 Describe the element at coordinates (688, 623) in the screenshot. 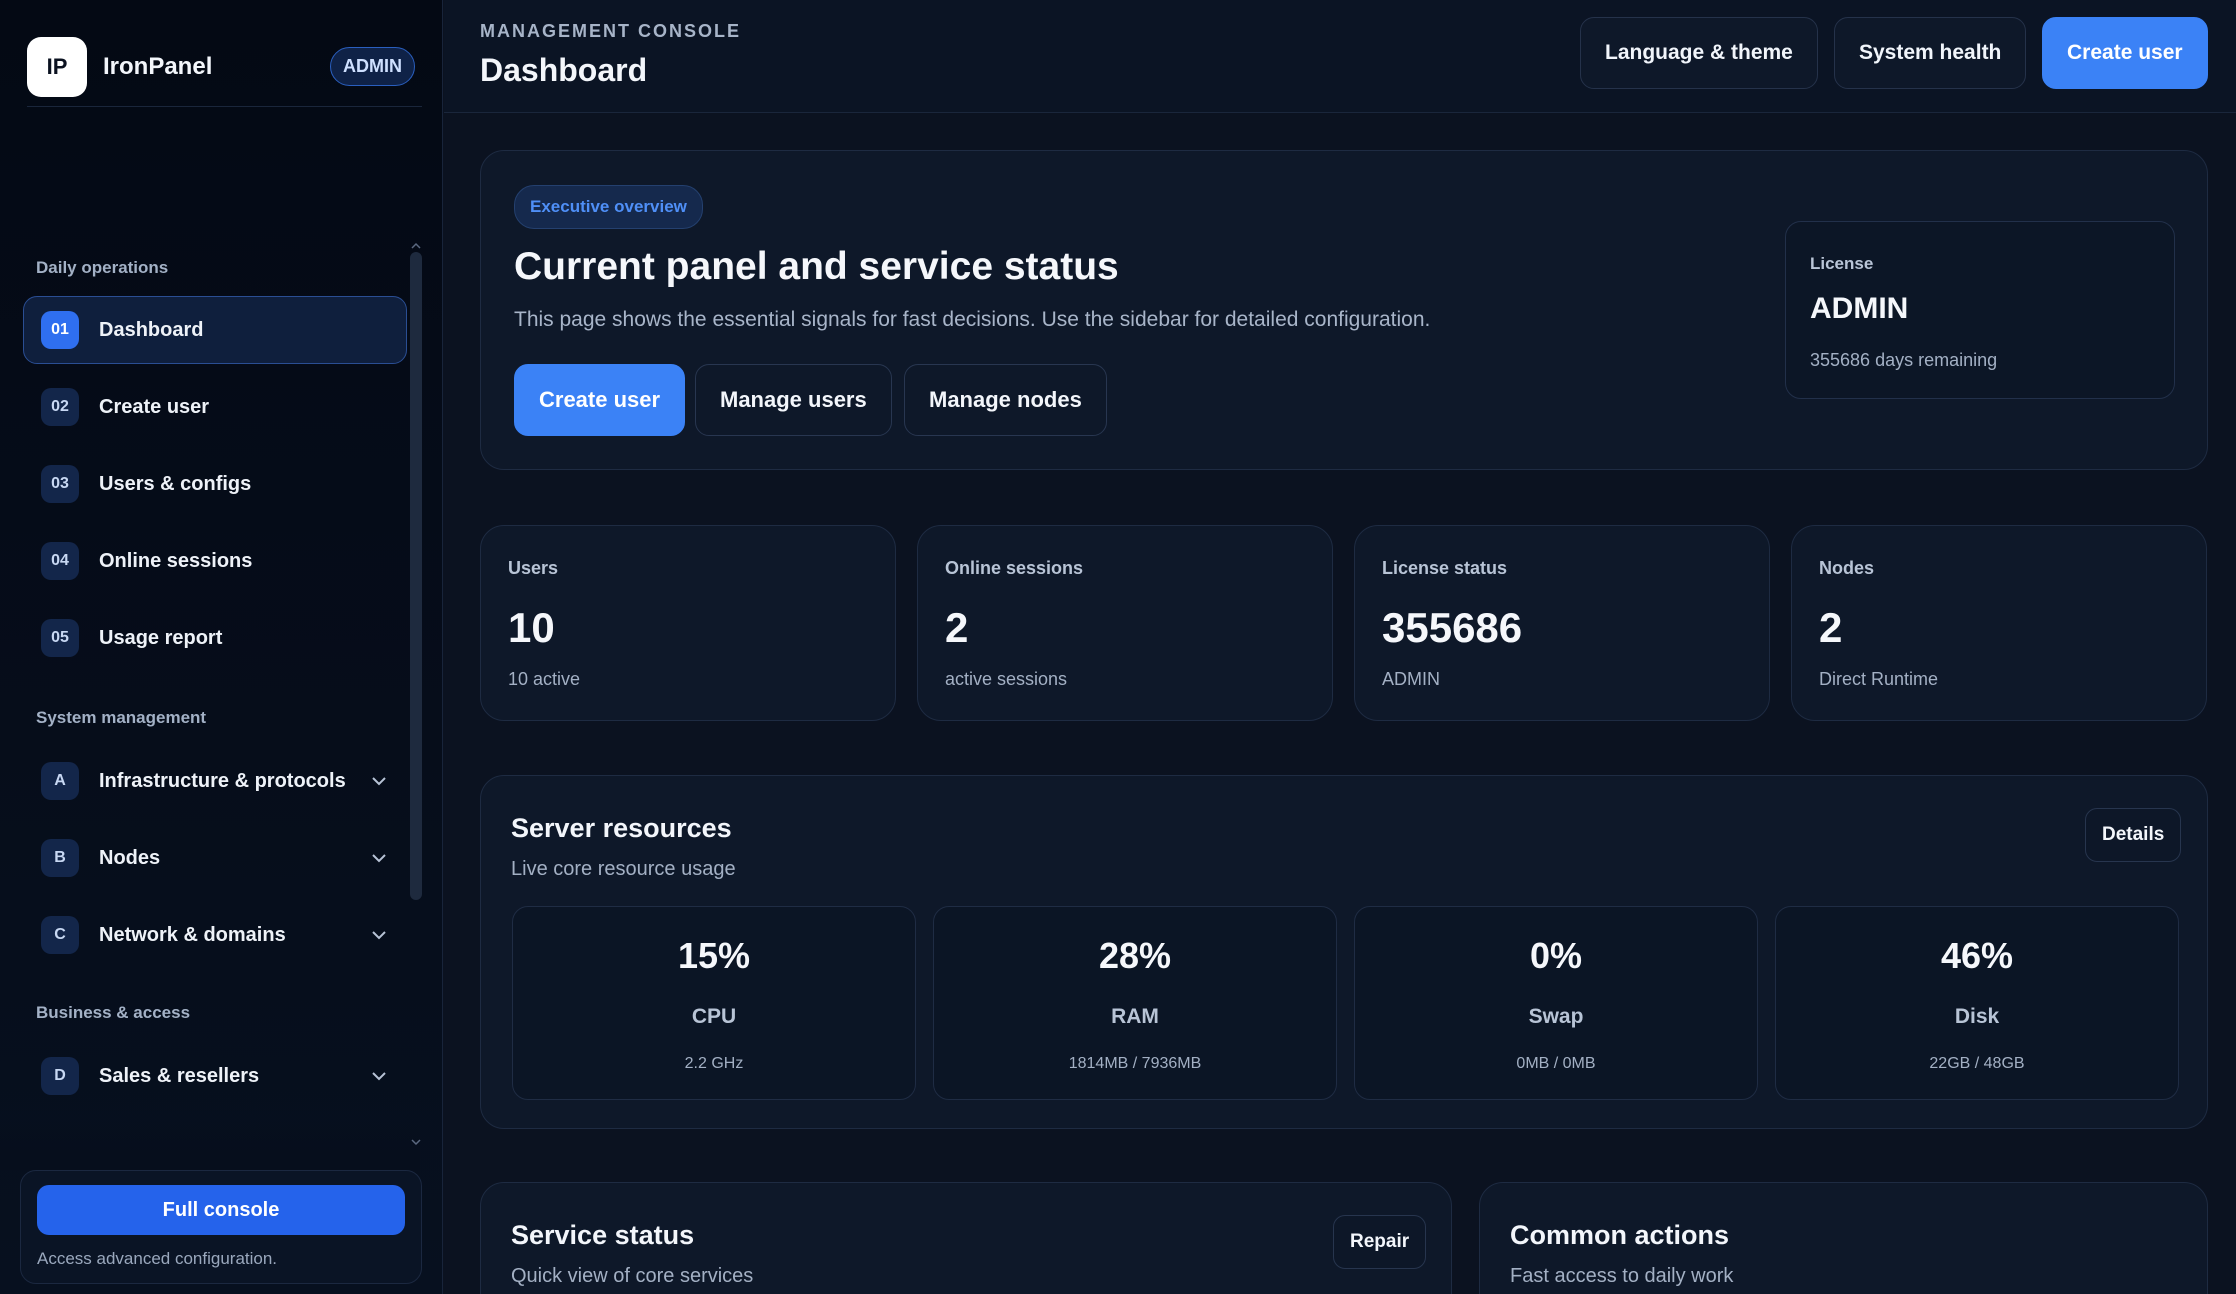

I see `stat-card-users: Users 10 10 active` at that location.